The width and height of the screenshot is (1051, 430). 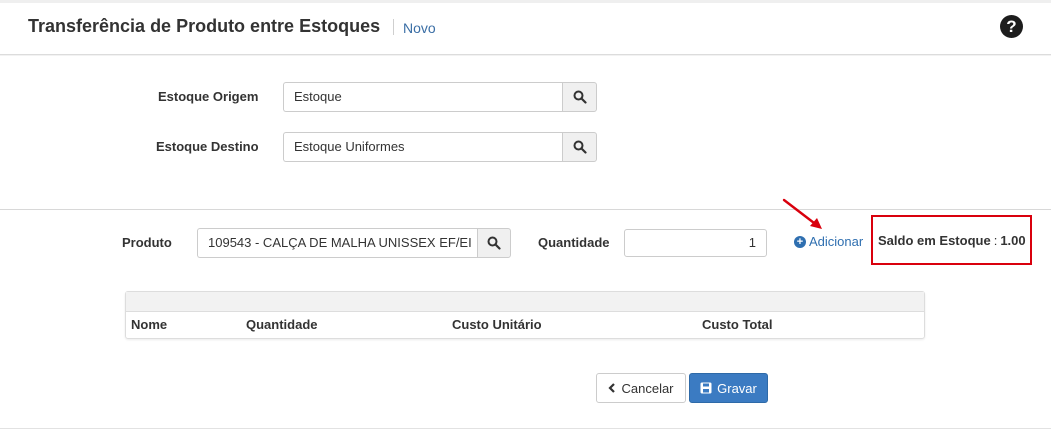 I want to click on column-header-custo-total: Custo Total, so click(x=737, y=324).